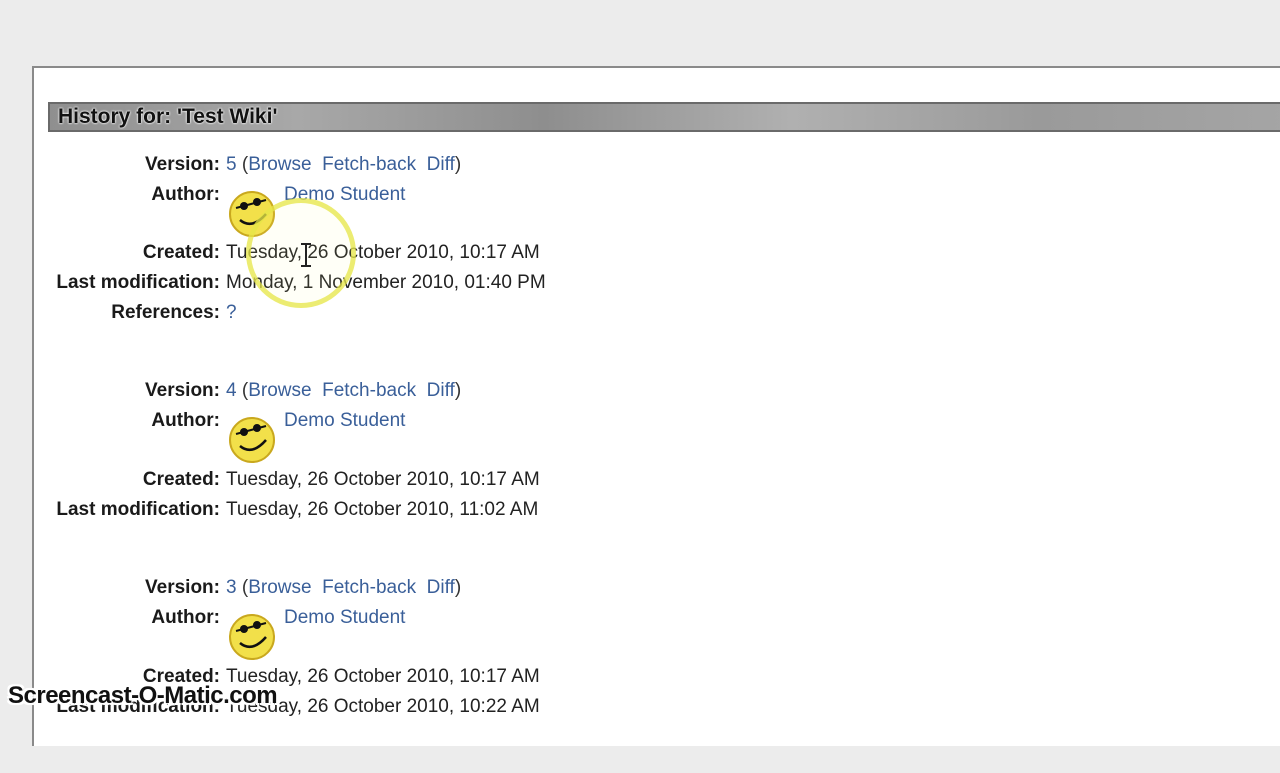  I want to click on last-modification-value: Tuesday, 26 October 2010, 11:02 AM, so click(382, 509).